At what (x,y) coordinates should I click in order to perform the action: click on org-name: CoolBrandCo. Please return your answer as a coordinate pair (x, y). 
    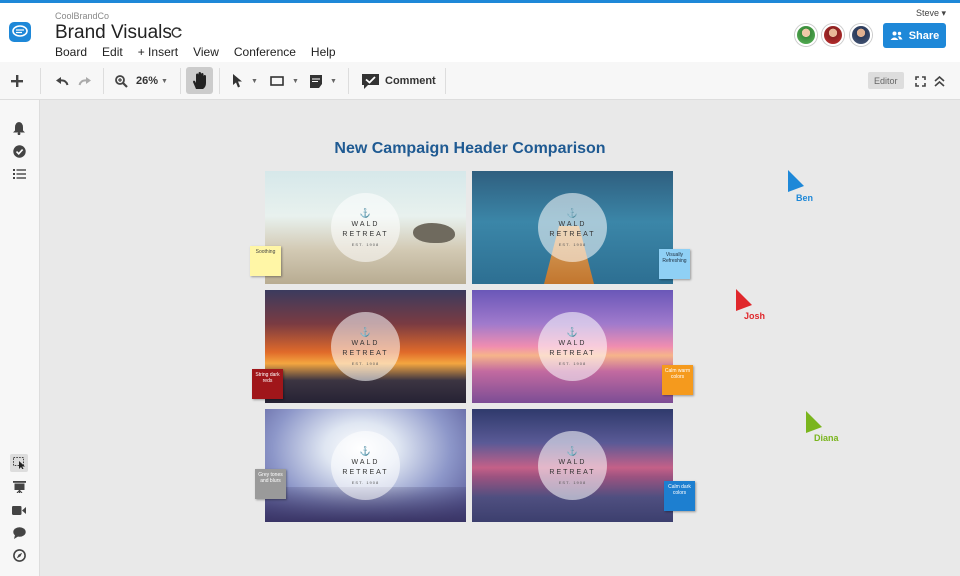
    Looking at the image, I should click on (82, 16).